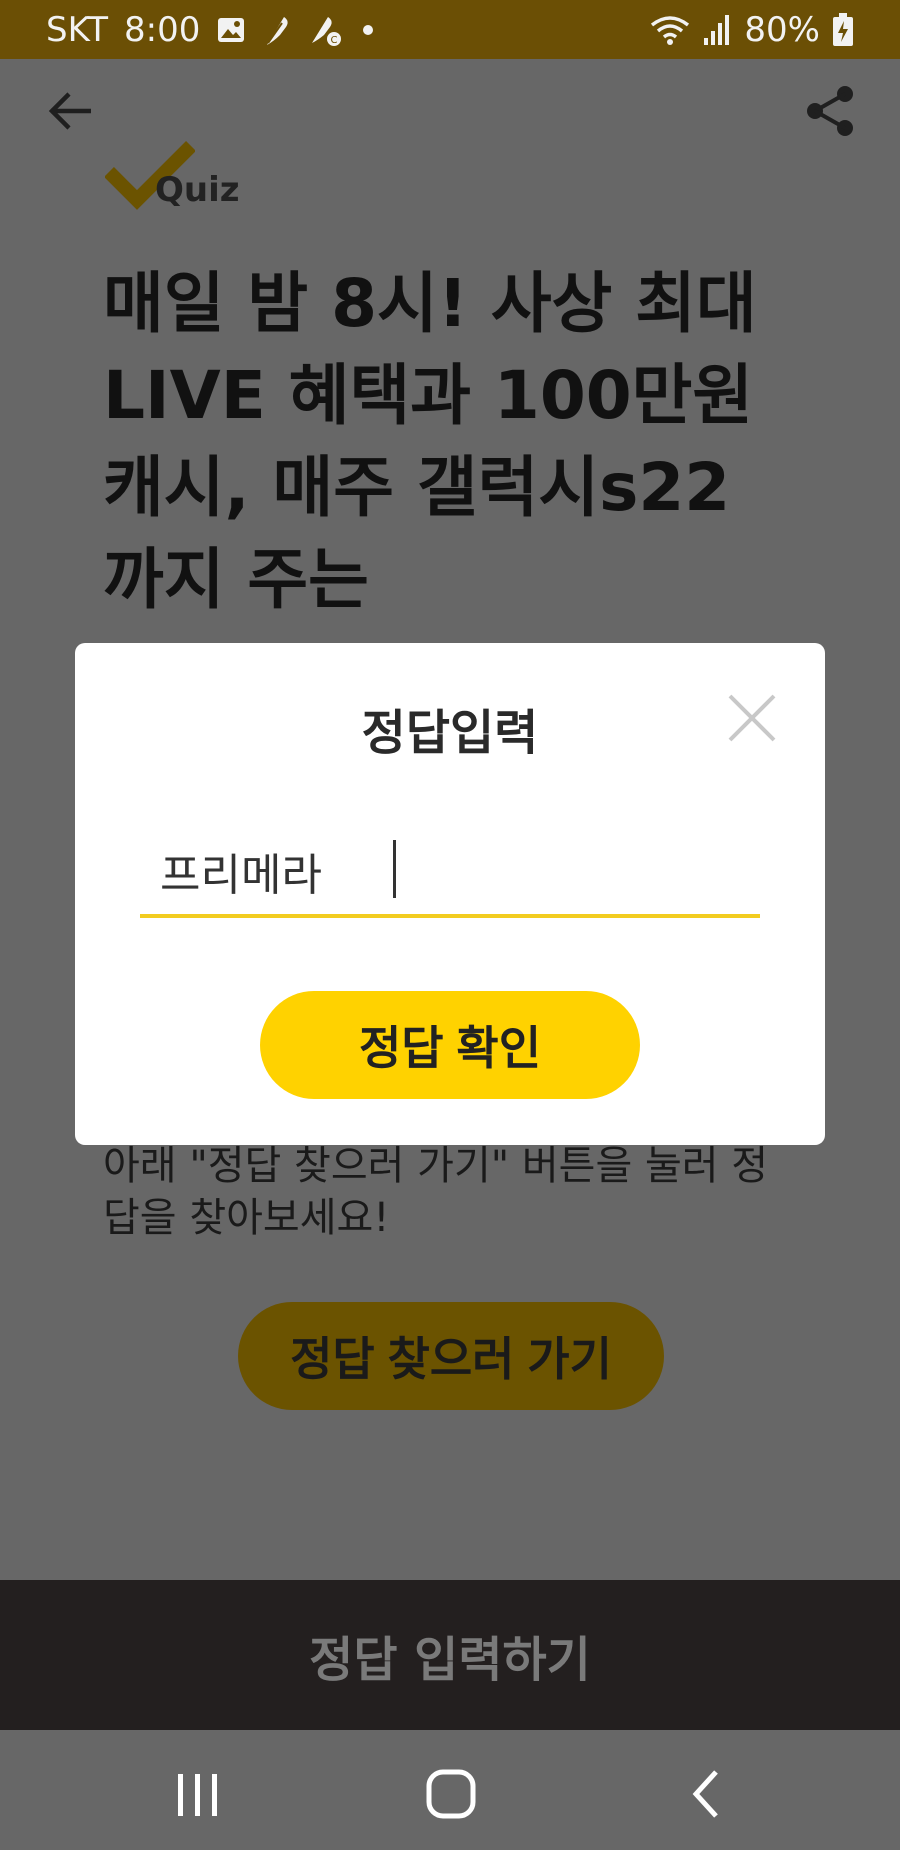  I want to click on carrier-label: SKT, so click(77, 29).